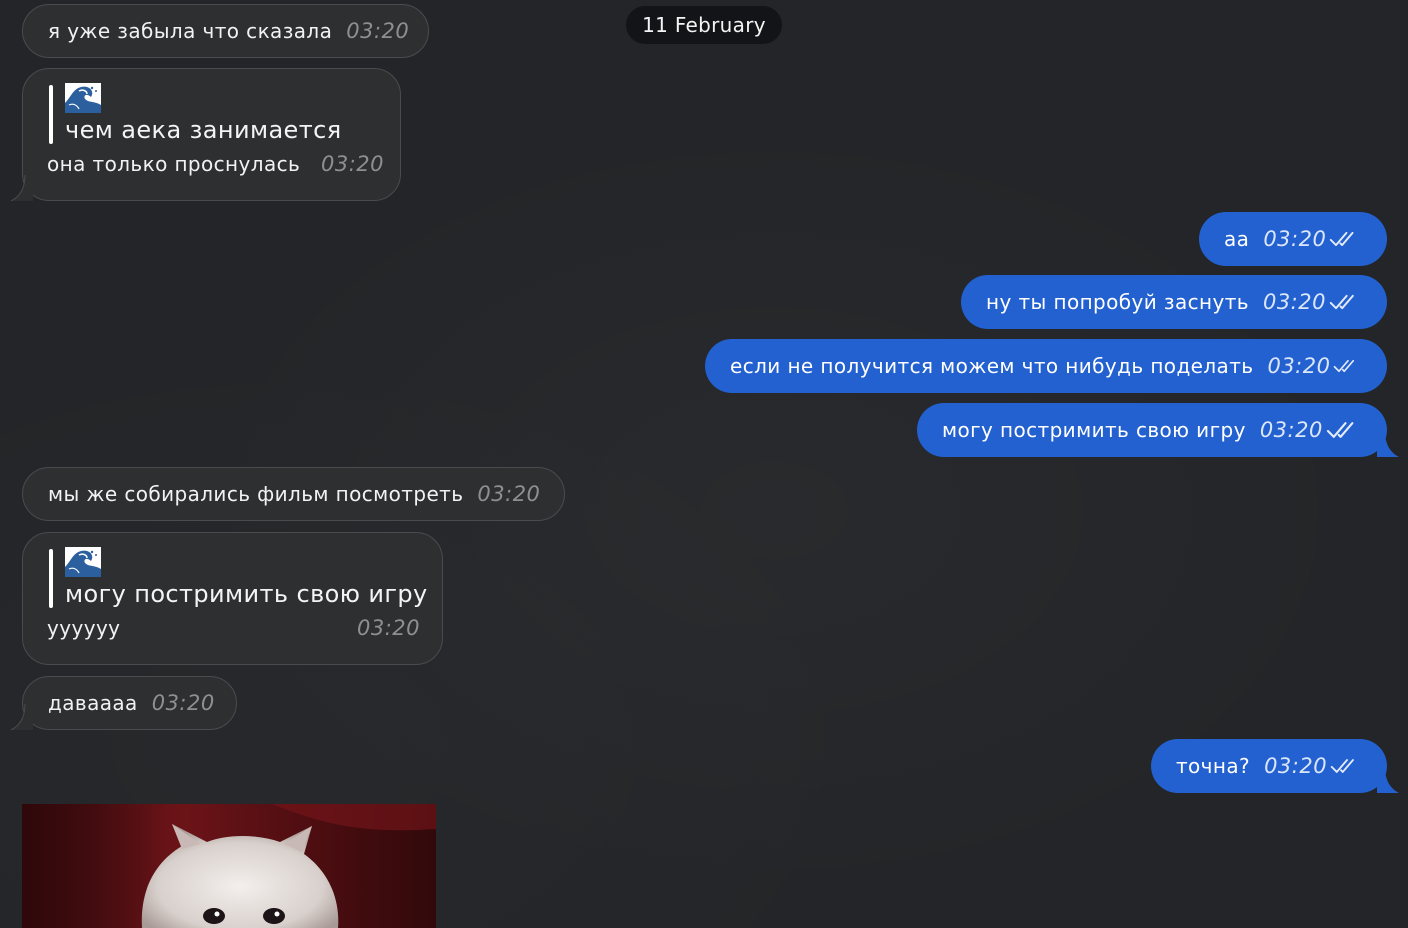 The image size is (1408, 928). I want to click on date-divider: 11 February, so click(704, 25).